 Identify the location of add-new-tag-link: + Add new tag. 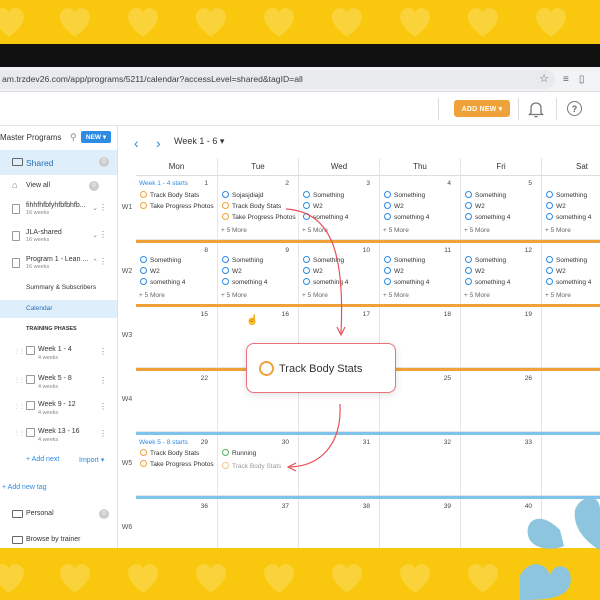
(24, 487).